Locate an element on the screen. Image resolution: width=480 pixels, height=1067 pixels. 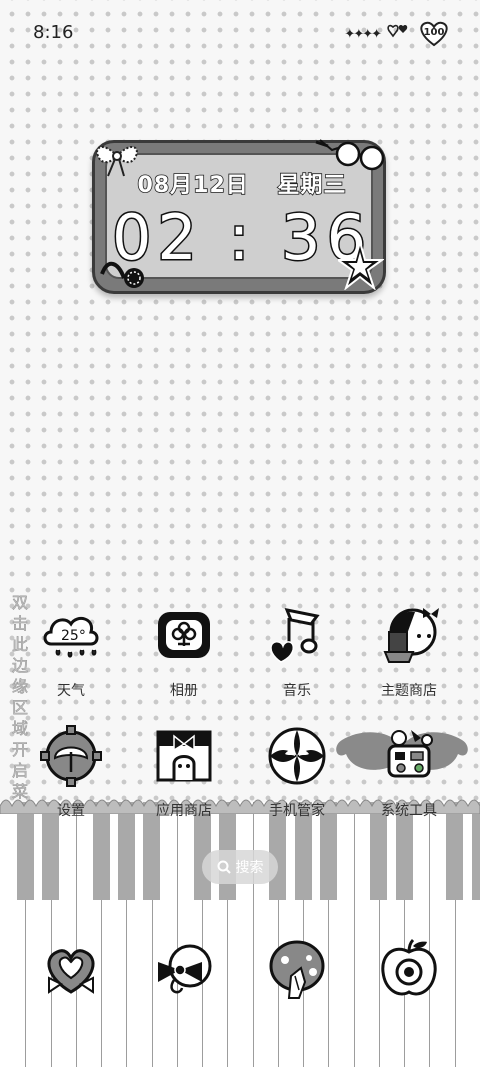
camera-bow-icon is located at coordinates (184, 970).